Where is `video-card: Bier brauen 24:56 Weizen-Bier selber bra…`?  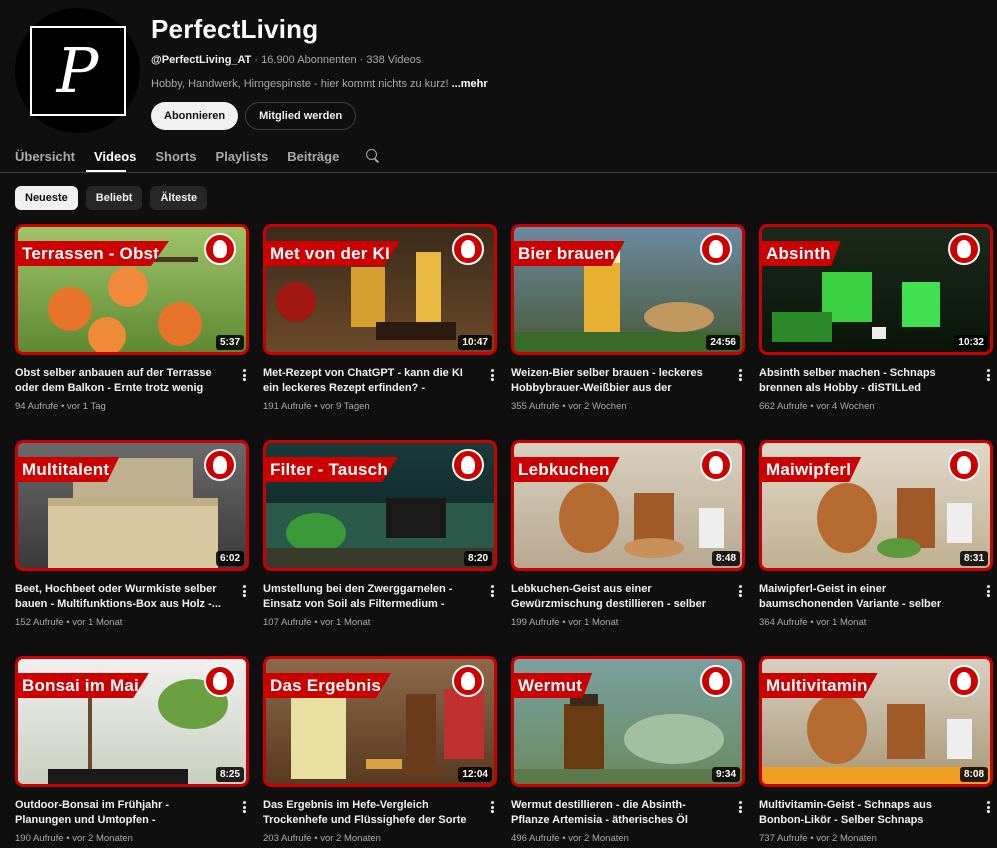 video-card: Bier brauen 24:56 Weizen-Bier selber bra… is located at coordinates (628, 332).